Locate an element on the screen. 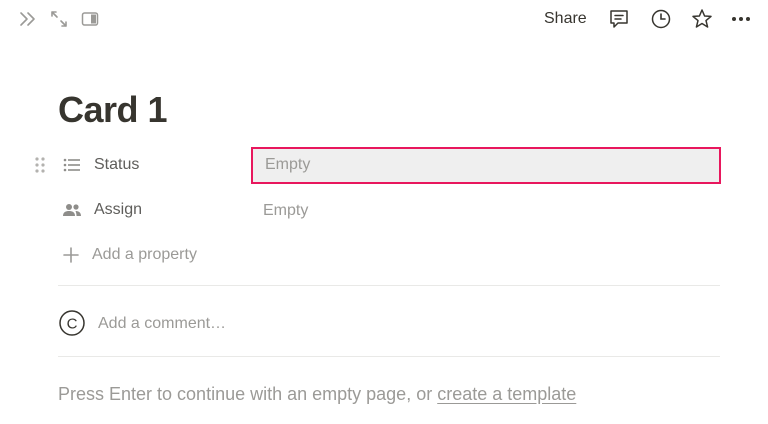 The image size is (768, 424). top-bar: Share is located at coordinates (384, 20).